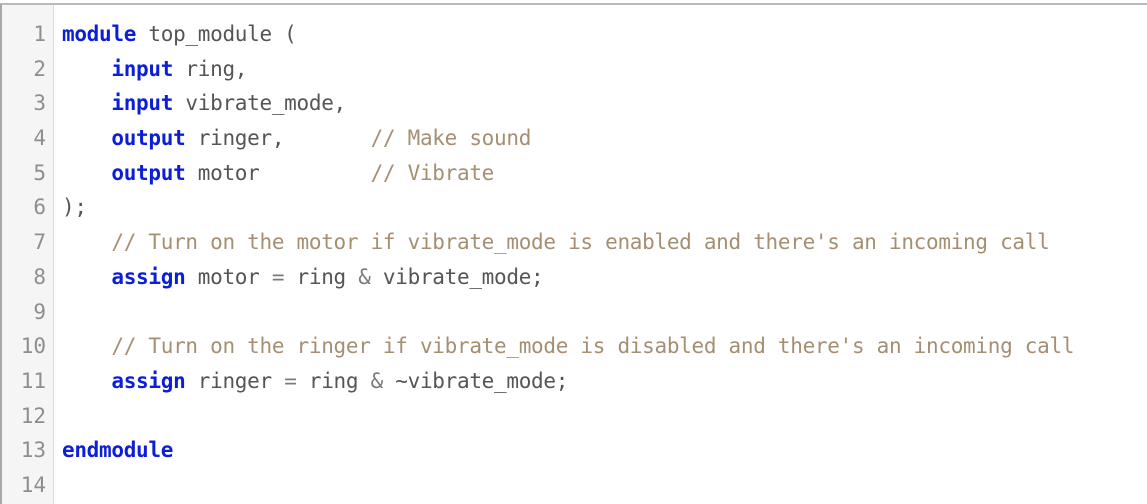 Image resolution: width=1147 pixels, height=504 pixels. I want to click on keyword-token: module, so click(99, 34).